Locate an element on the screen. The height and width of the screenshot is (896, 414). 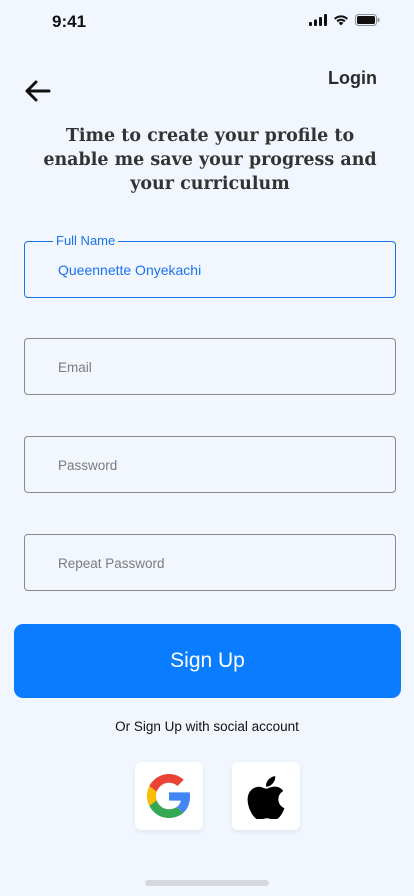
signal-icon is located at coordinates (318, 20).